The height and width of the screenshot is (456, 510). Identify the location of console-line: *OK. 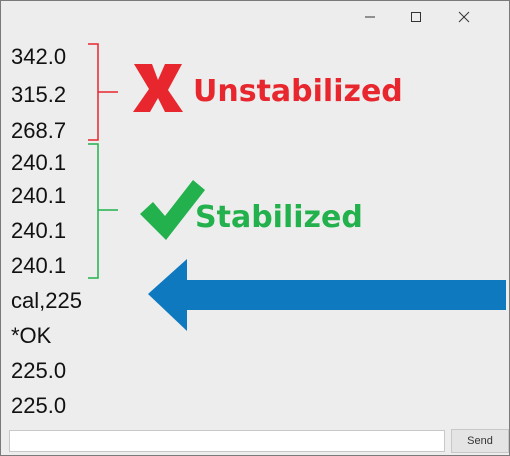
(31, 335).